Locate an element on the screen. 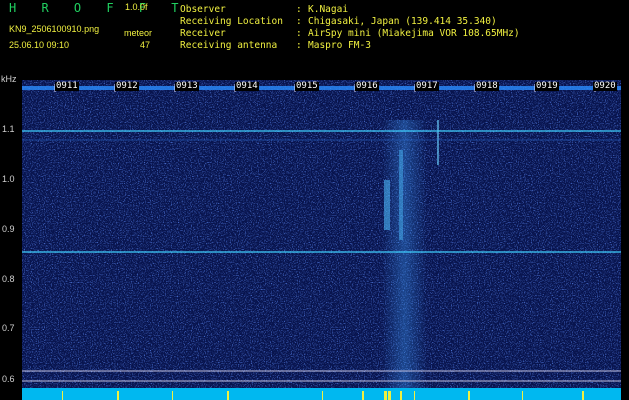 This screenshot has width=629, height=400. y-tick-label: 1.0 is located at coordinates (8, 179).